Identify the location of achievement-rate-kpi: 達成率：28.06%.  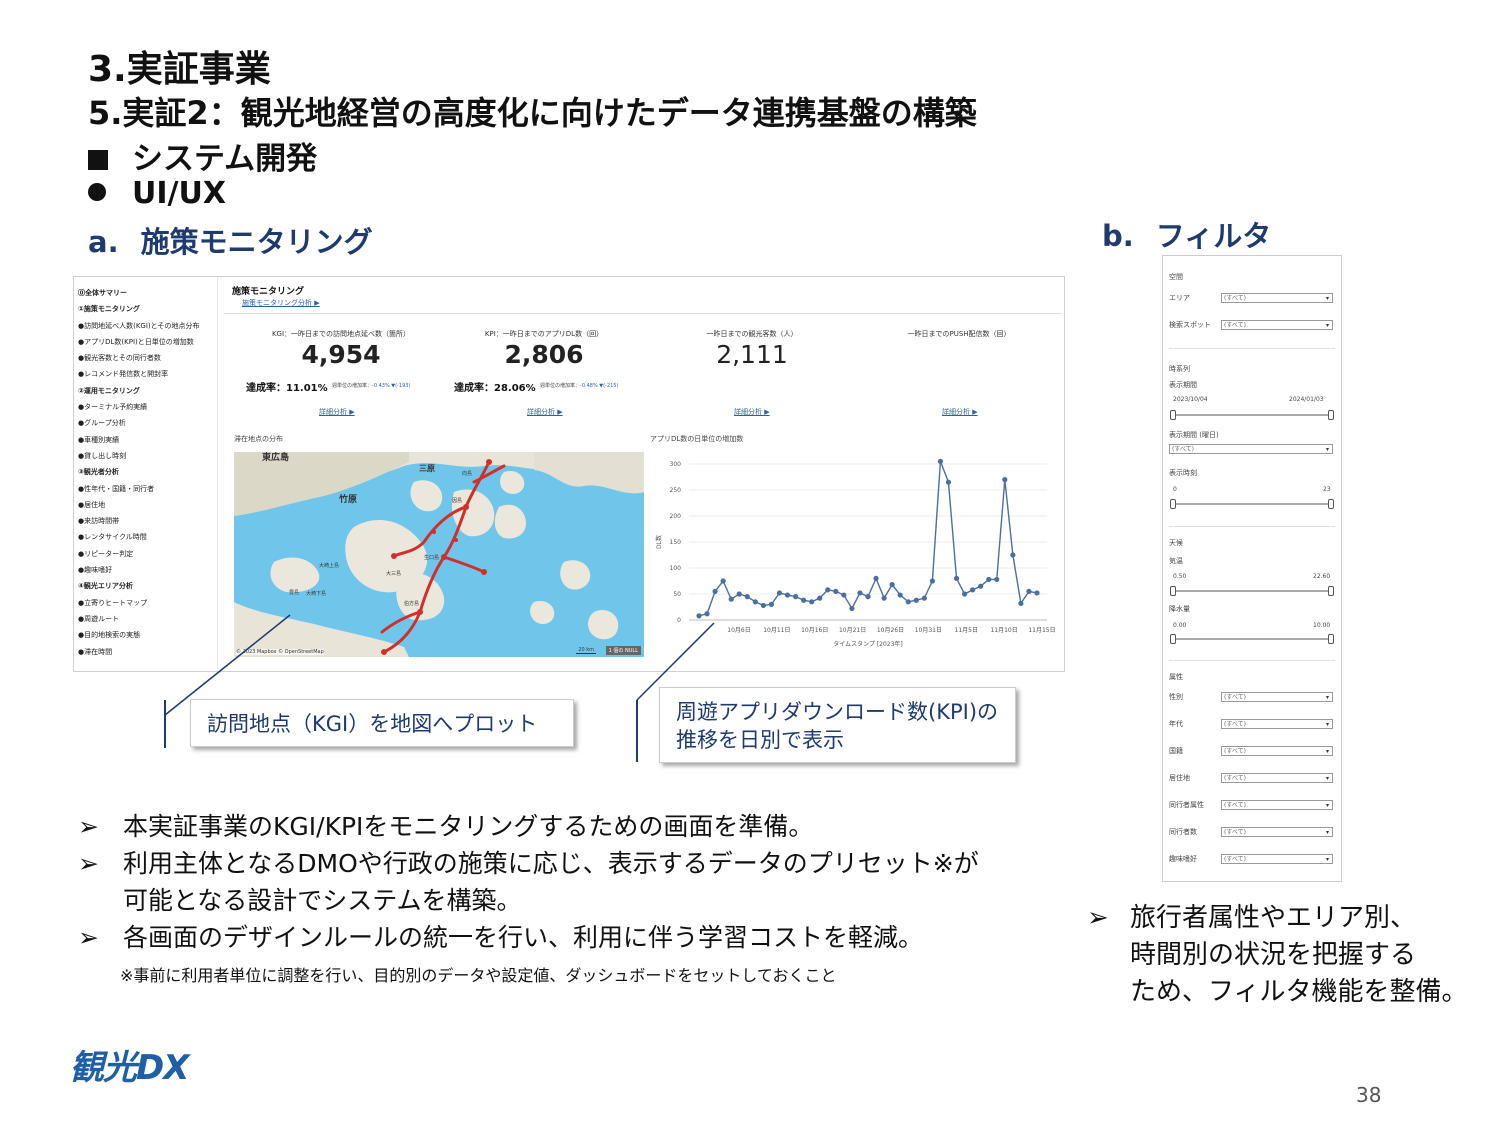
(495, 388).